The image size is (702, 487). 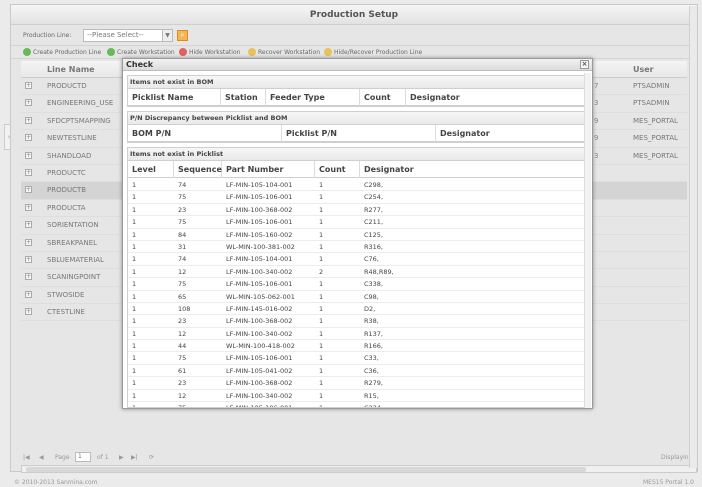 I want to click on first-page-icon: |◀, so click(x=26, y=457).